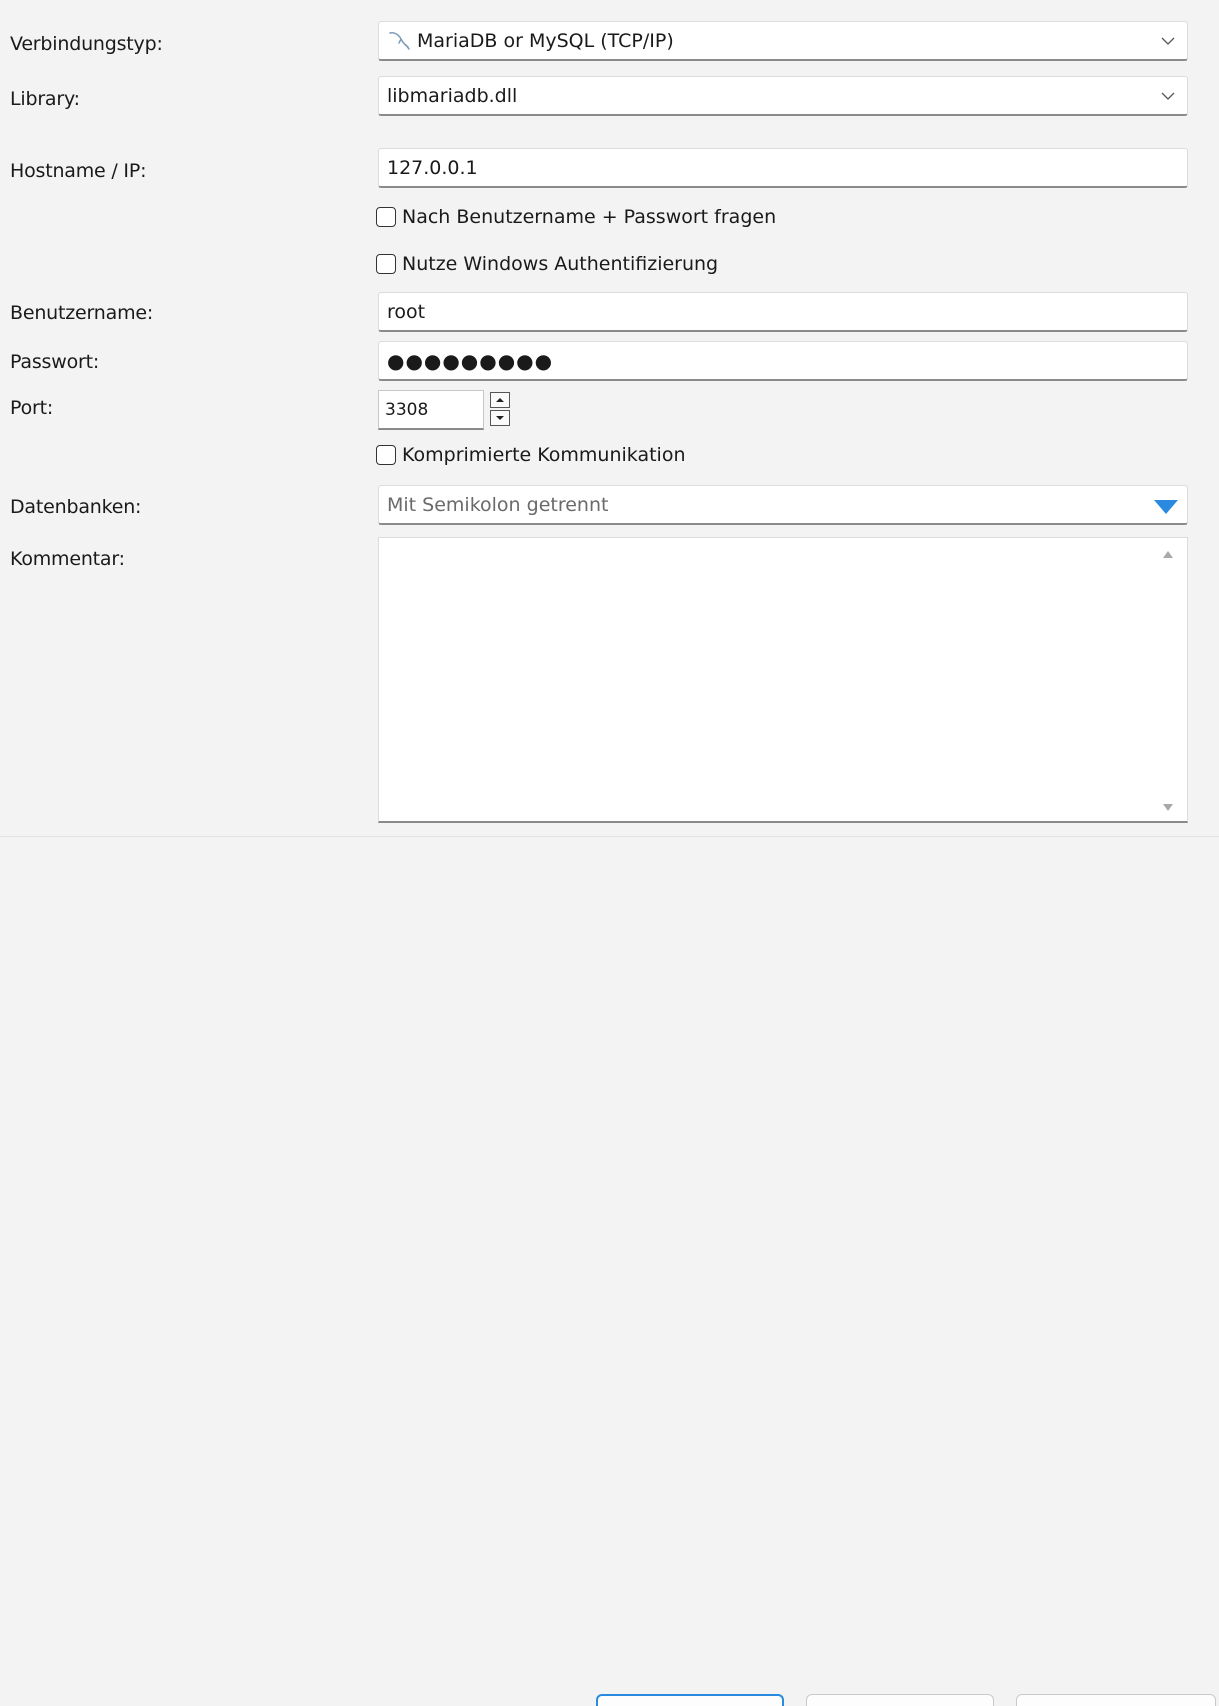 The width and height of the screenshot is (1219, 1706). Describe the element at coordinates (432, 167) in the screenshot. I see `hostname-value: 127.0.0.1` at that location.